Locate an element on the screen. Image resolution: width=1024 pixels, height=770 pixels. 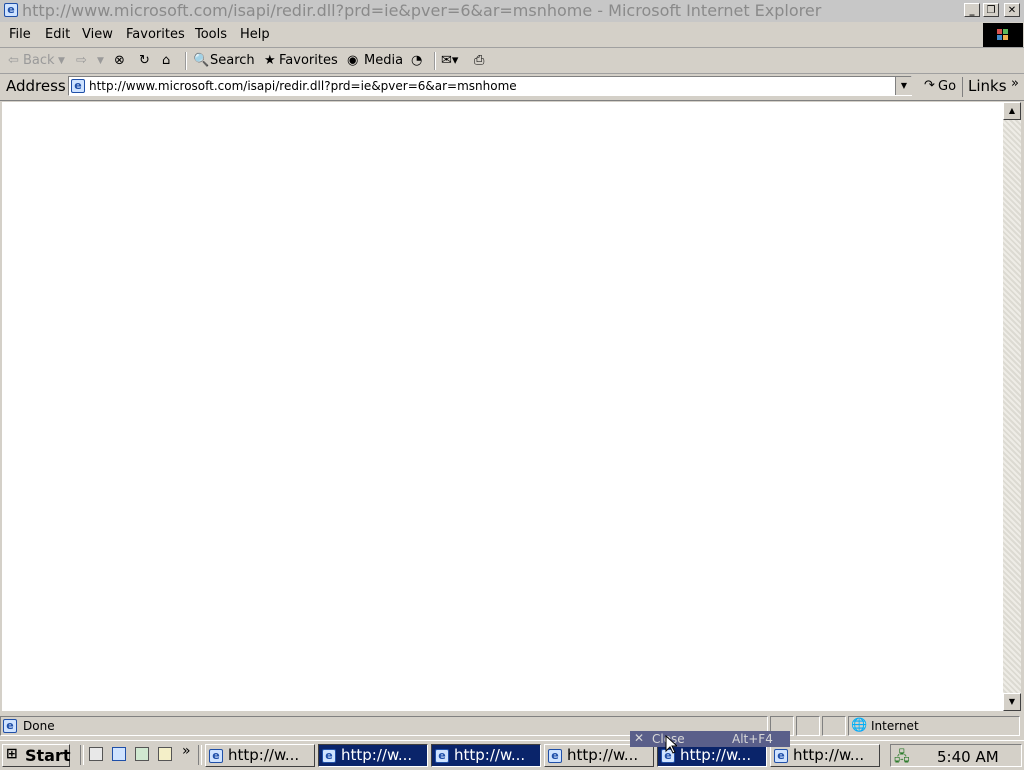
menu-favorites: Favorites is located at coordinates (155, 34).